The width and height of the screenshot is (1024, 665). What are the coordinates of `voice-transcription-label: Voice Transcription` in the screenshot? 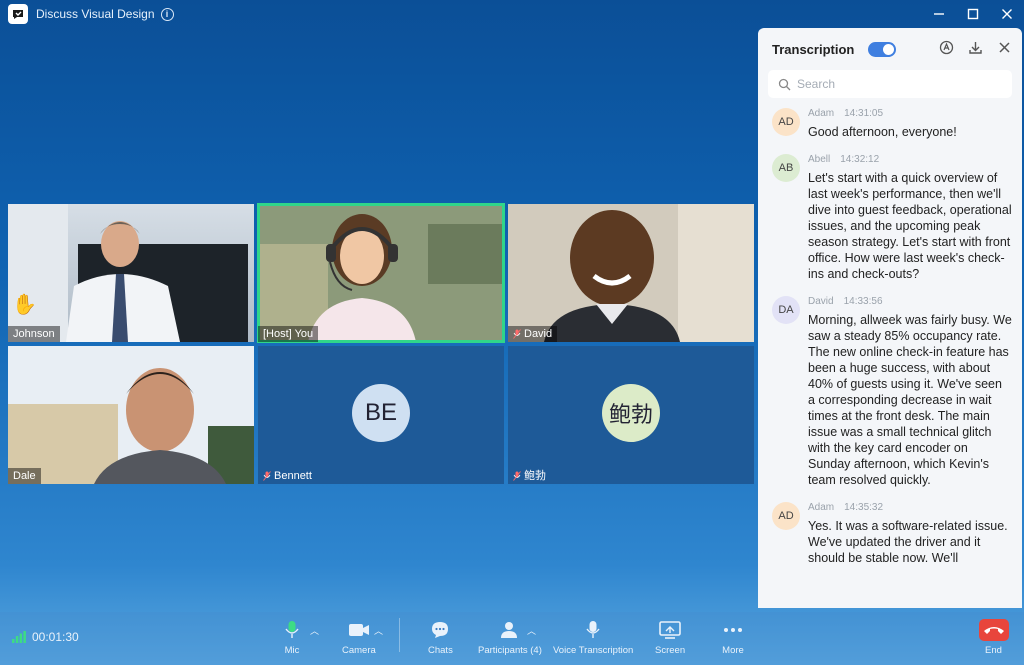 It's located at (593, 650).